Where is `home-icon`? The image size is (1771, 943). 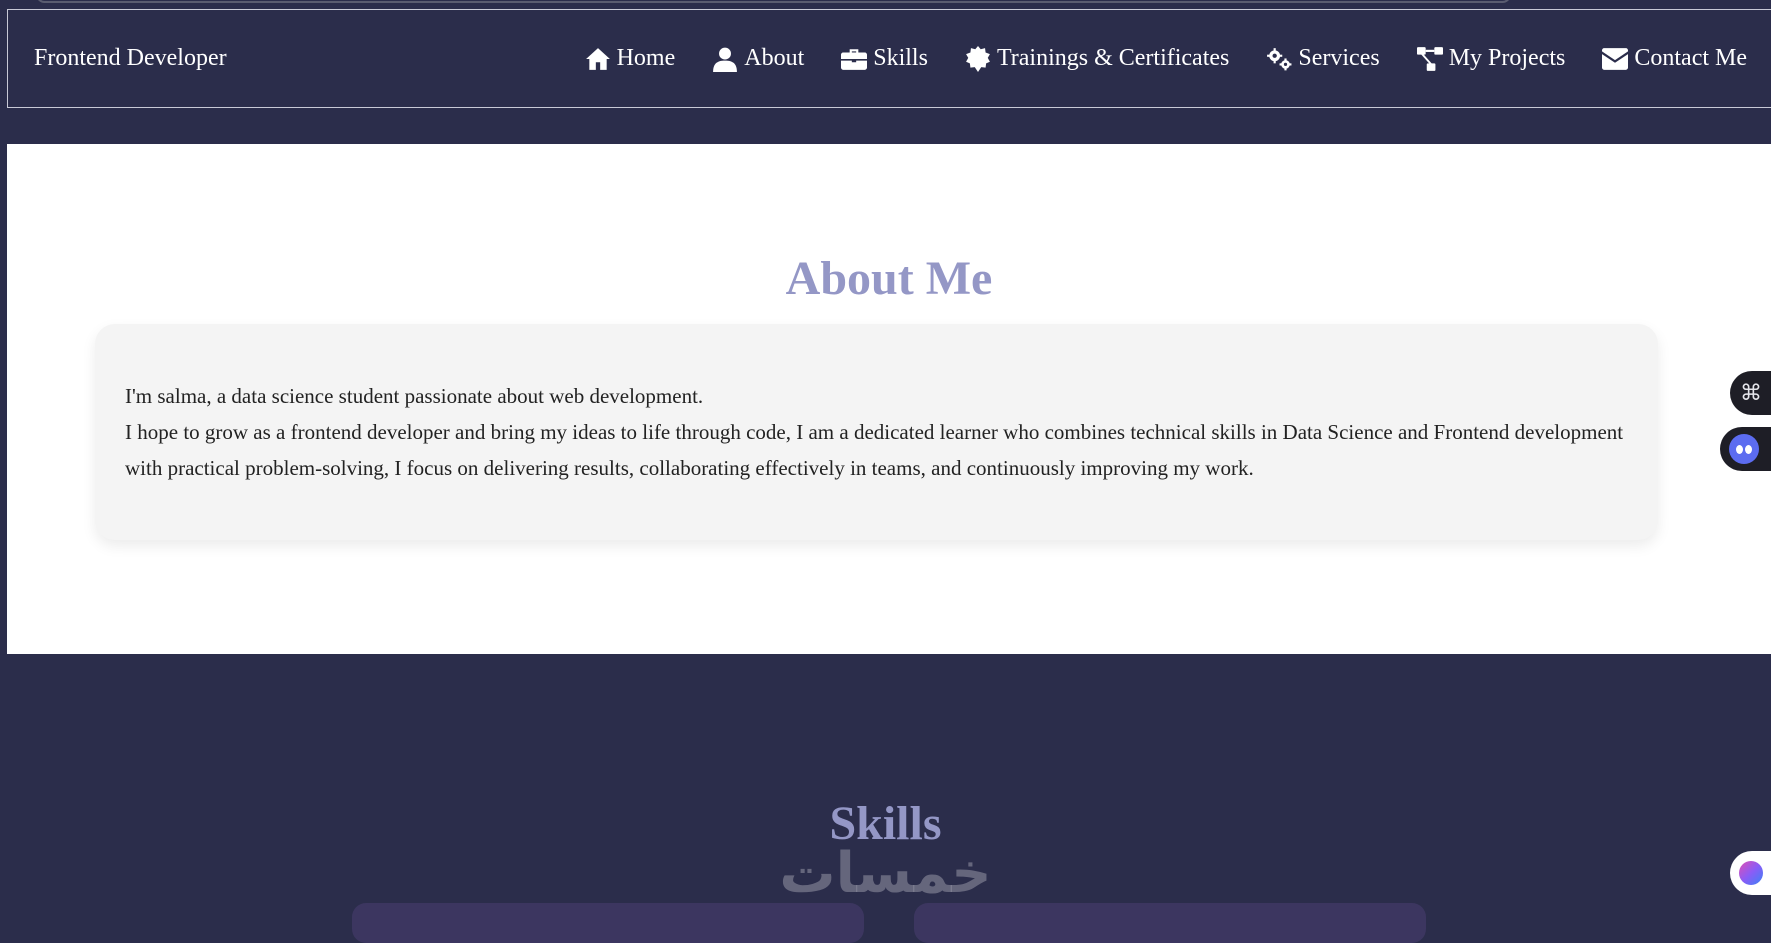
home-icon is located at coordinates (597, 58).